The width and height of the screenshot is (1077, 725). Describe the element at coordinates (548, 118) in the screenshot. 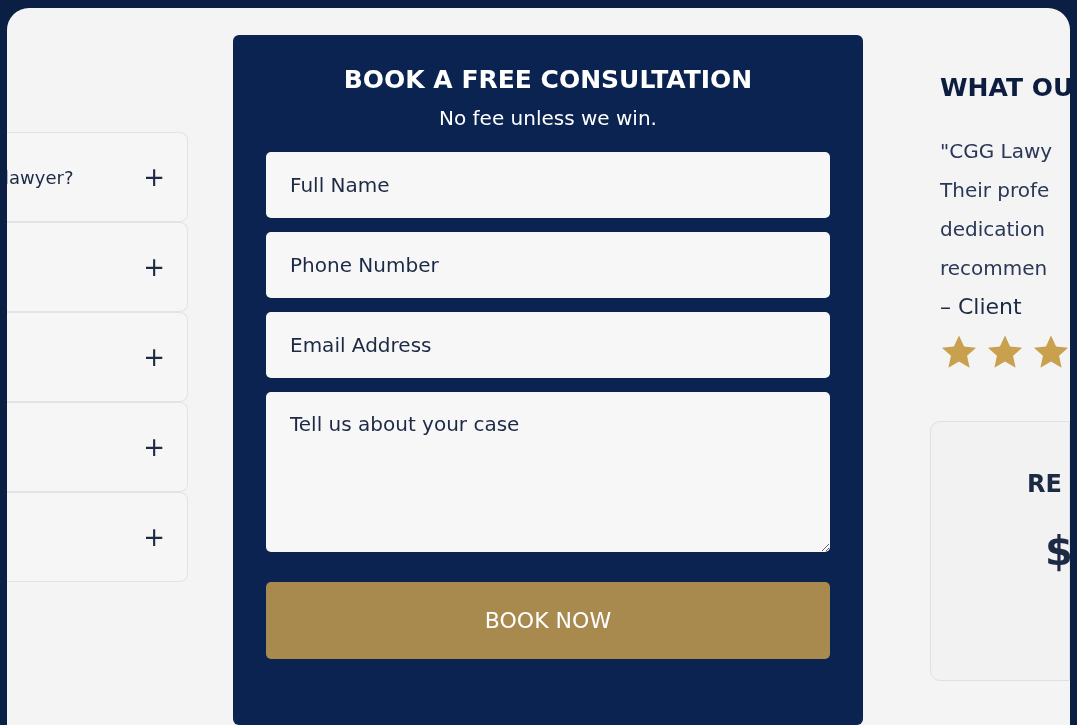

I see `form-subtitle: No fee unless we win.` at that location.